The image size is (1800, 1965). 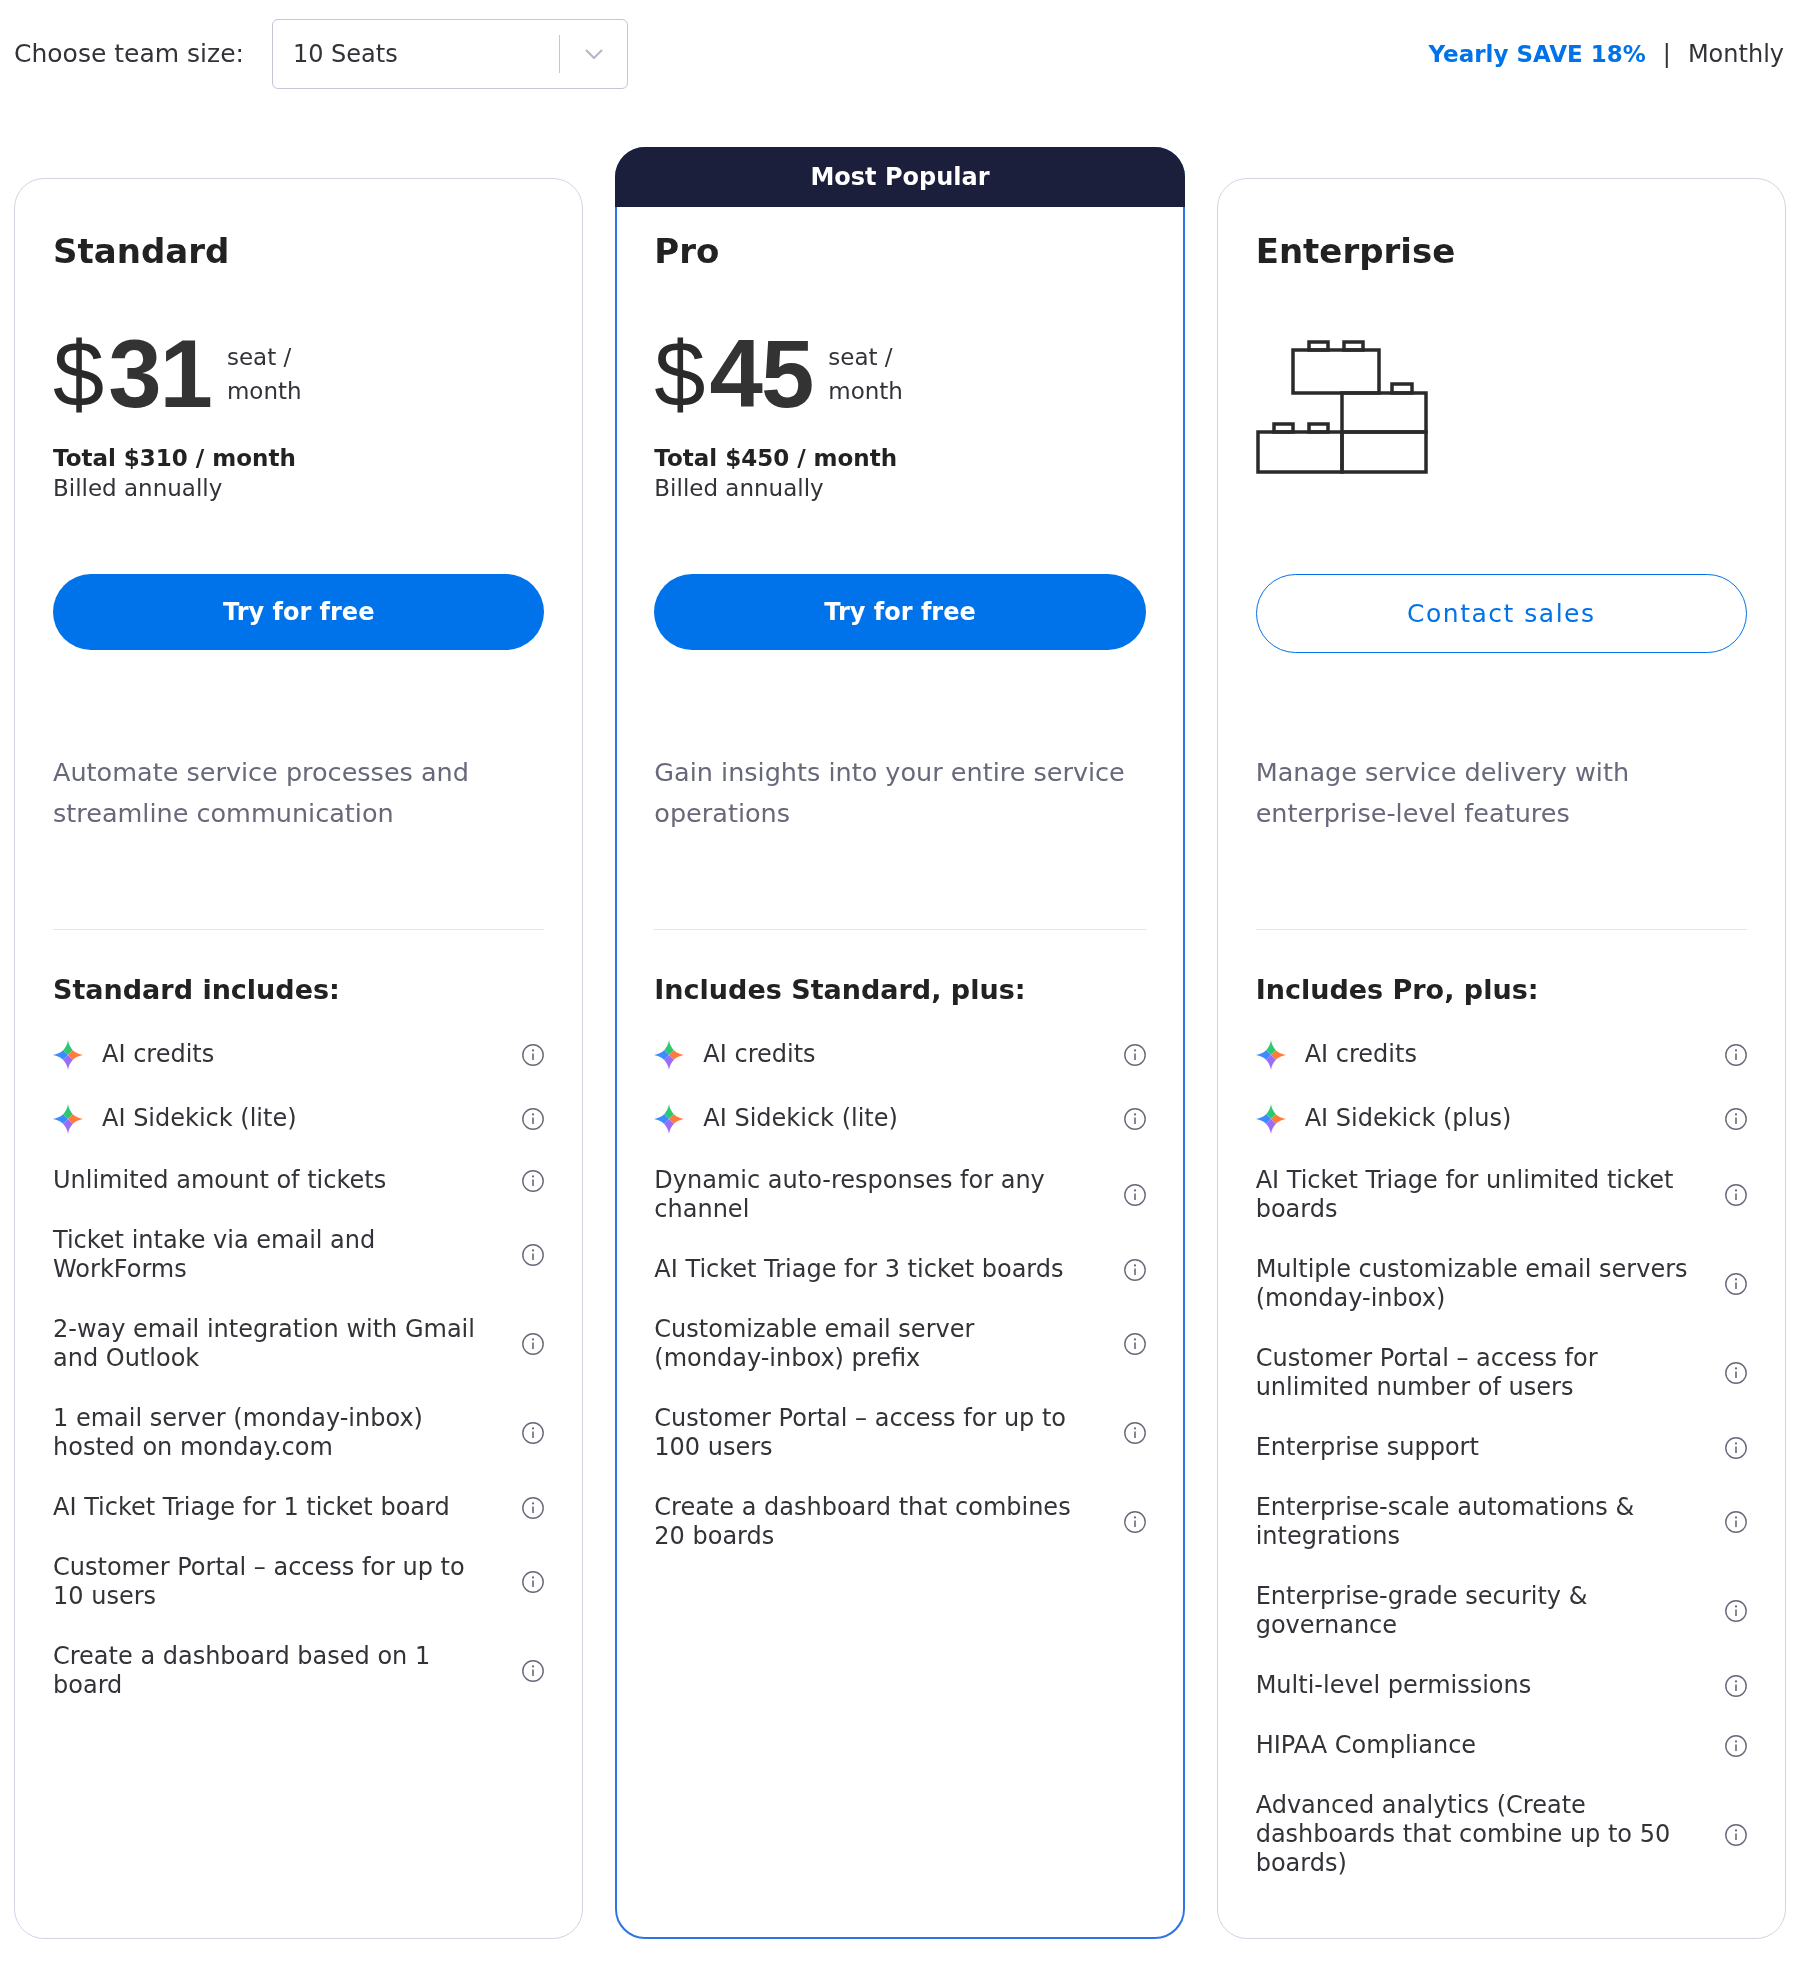 I want to click on feature-text: Enterprise-grade security & governance, so click(x=1422, y=1611).